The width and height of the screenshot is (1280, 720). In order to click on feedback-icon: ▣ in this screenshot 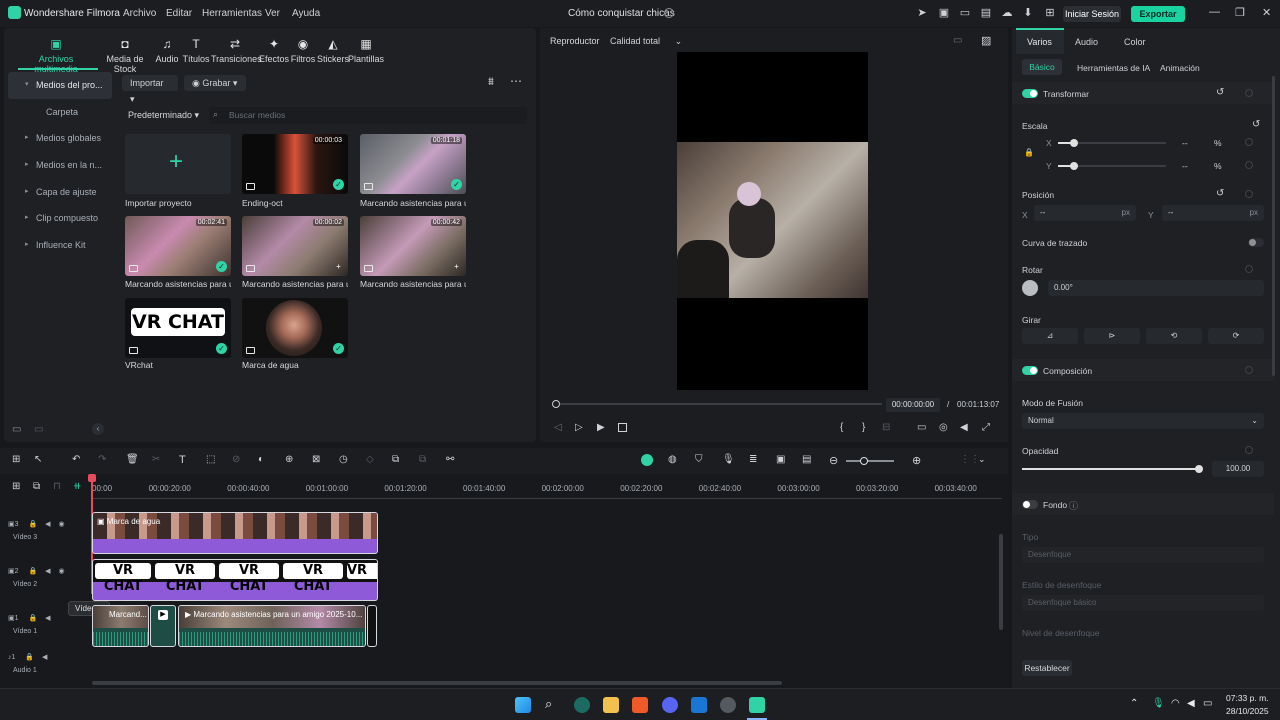, I will do `click(944, 13)`.